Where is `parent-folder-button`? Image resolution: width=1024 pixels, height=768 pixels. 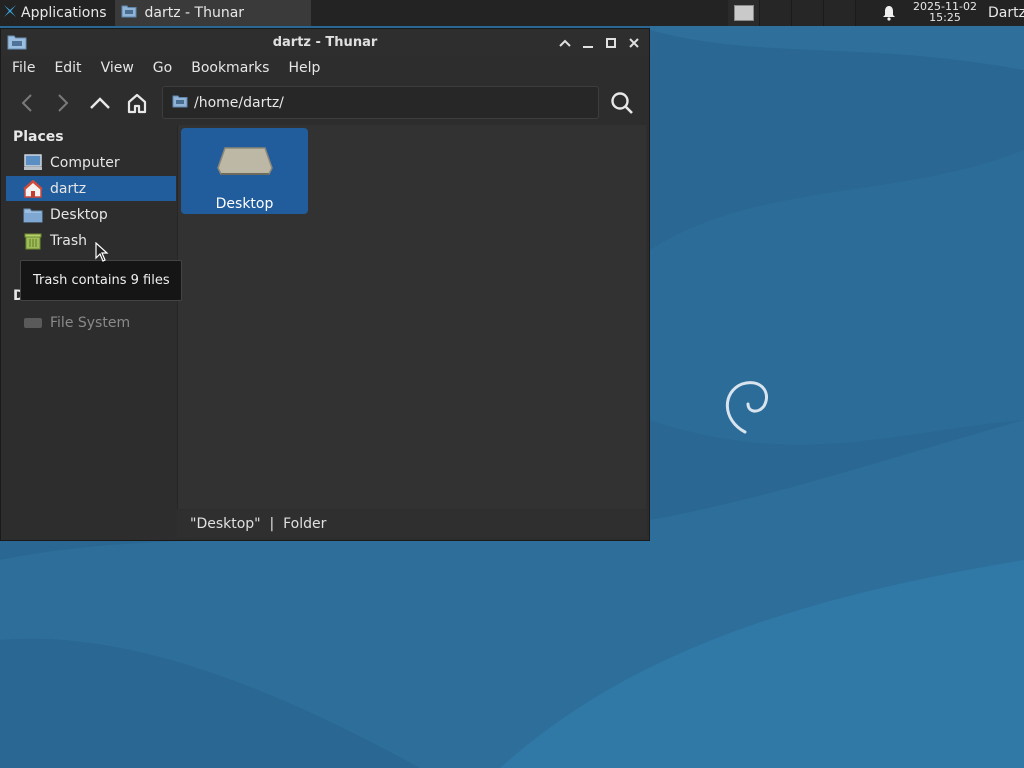 parent-folder-button is located at coordinates (100, 103).